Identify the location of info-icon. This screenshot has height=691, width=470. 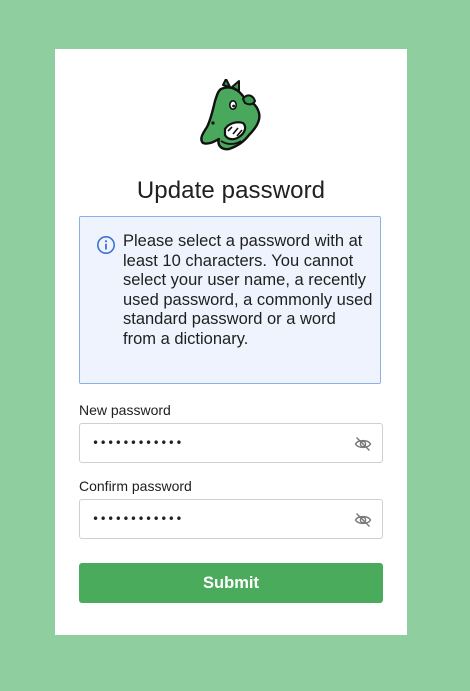
(106, 245).